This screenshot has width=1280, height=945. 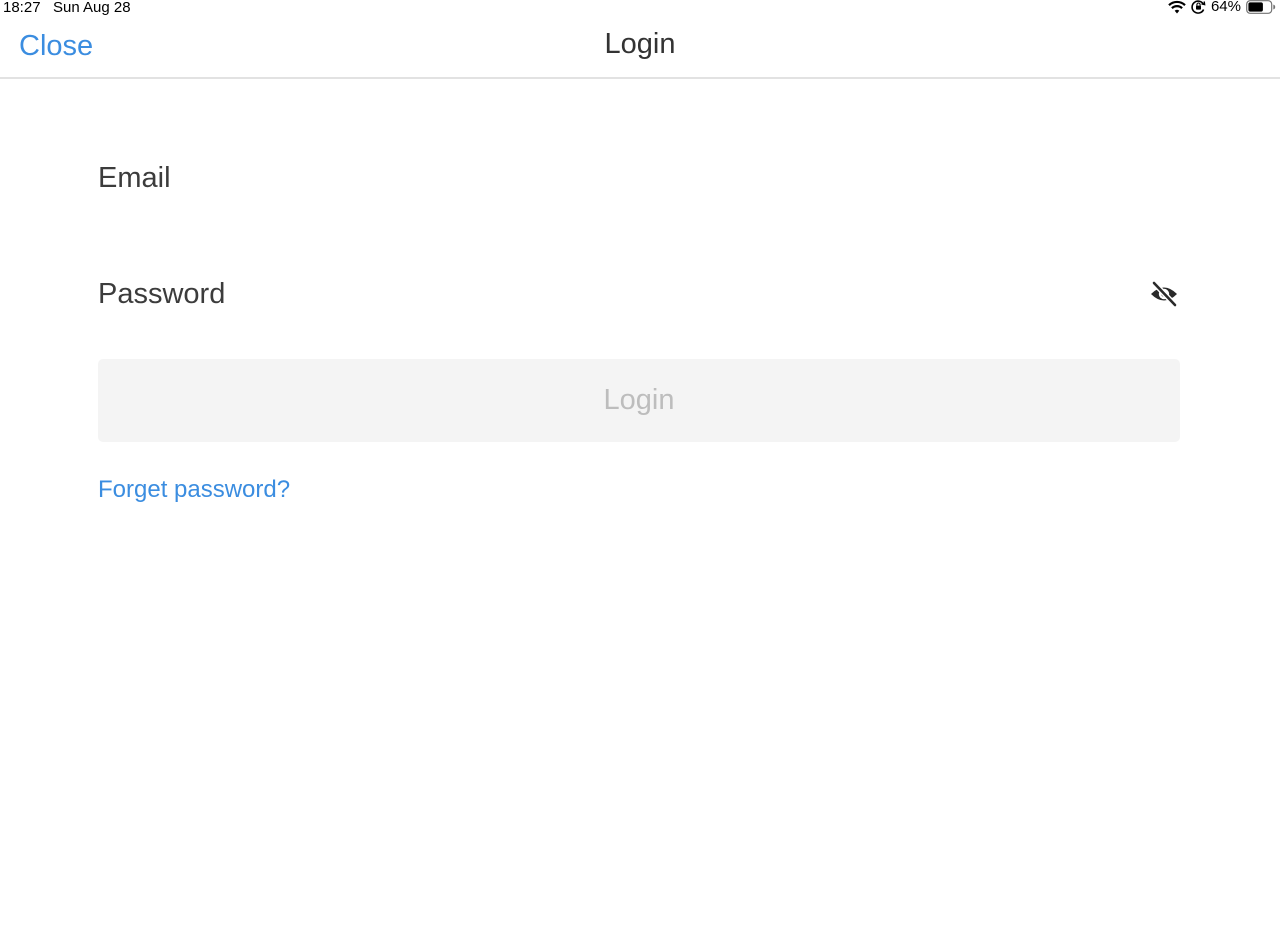 What do you see at coordinates (194, 490) in the screenshot?
I see `forget-password-link: Forget password?` at bounding box center [194, 490].